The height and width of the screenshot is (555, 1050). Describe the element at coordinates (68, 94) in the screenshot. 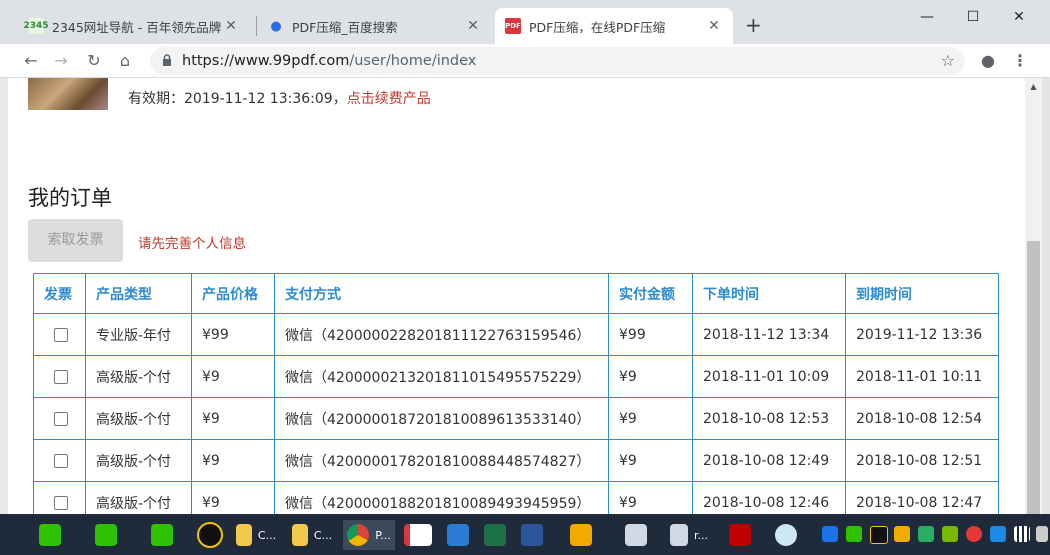

I see `user-avatar` at that location.